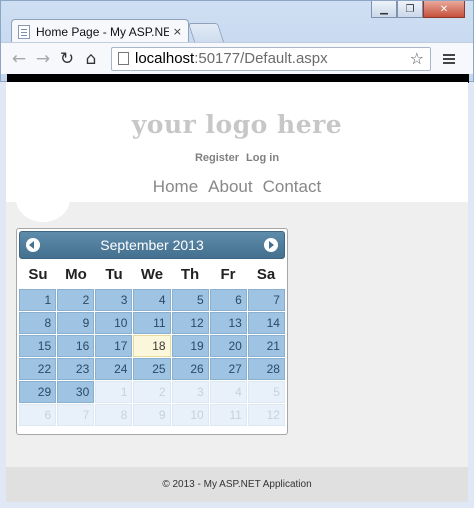 This screenshot has height=508, width=474. Describe the element at coordinates (152, 392) in the screenshot. I see `day-cell-other-month: 2` at that location.